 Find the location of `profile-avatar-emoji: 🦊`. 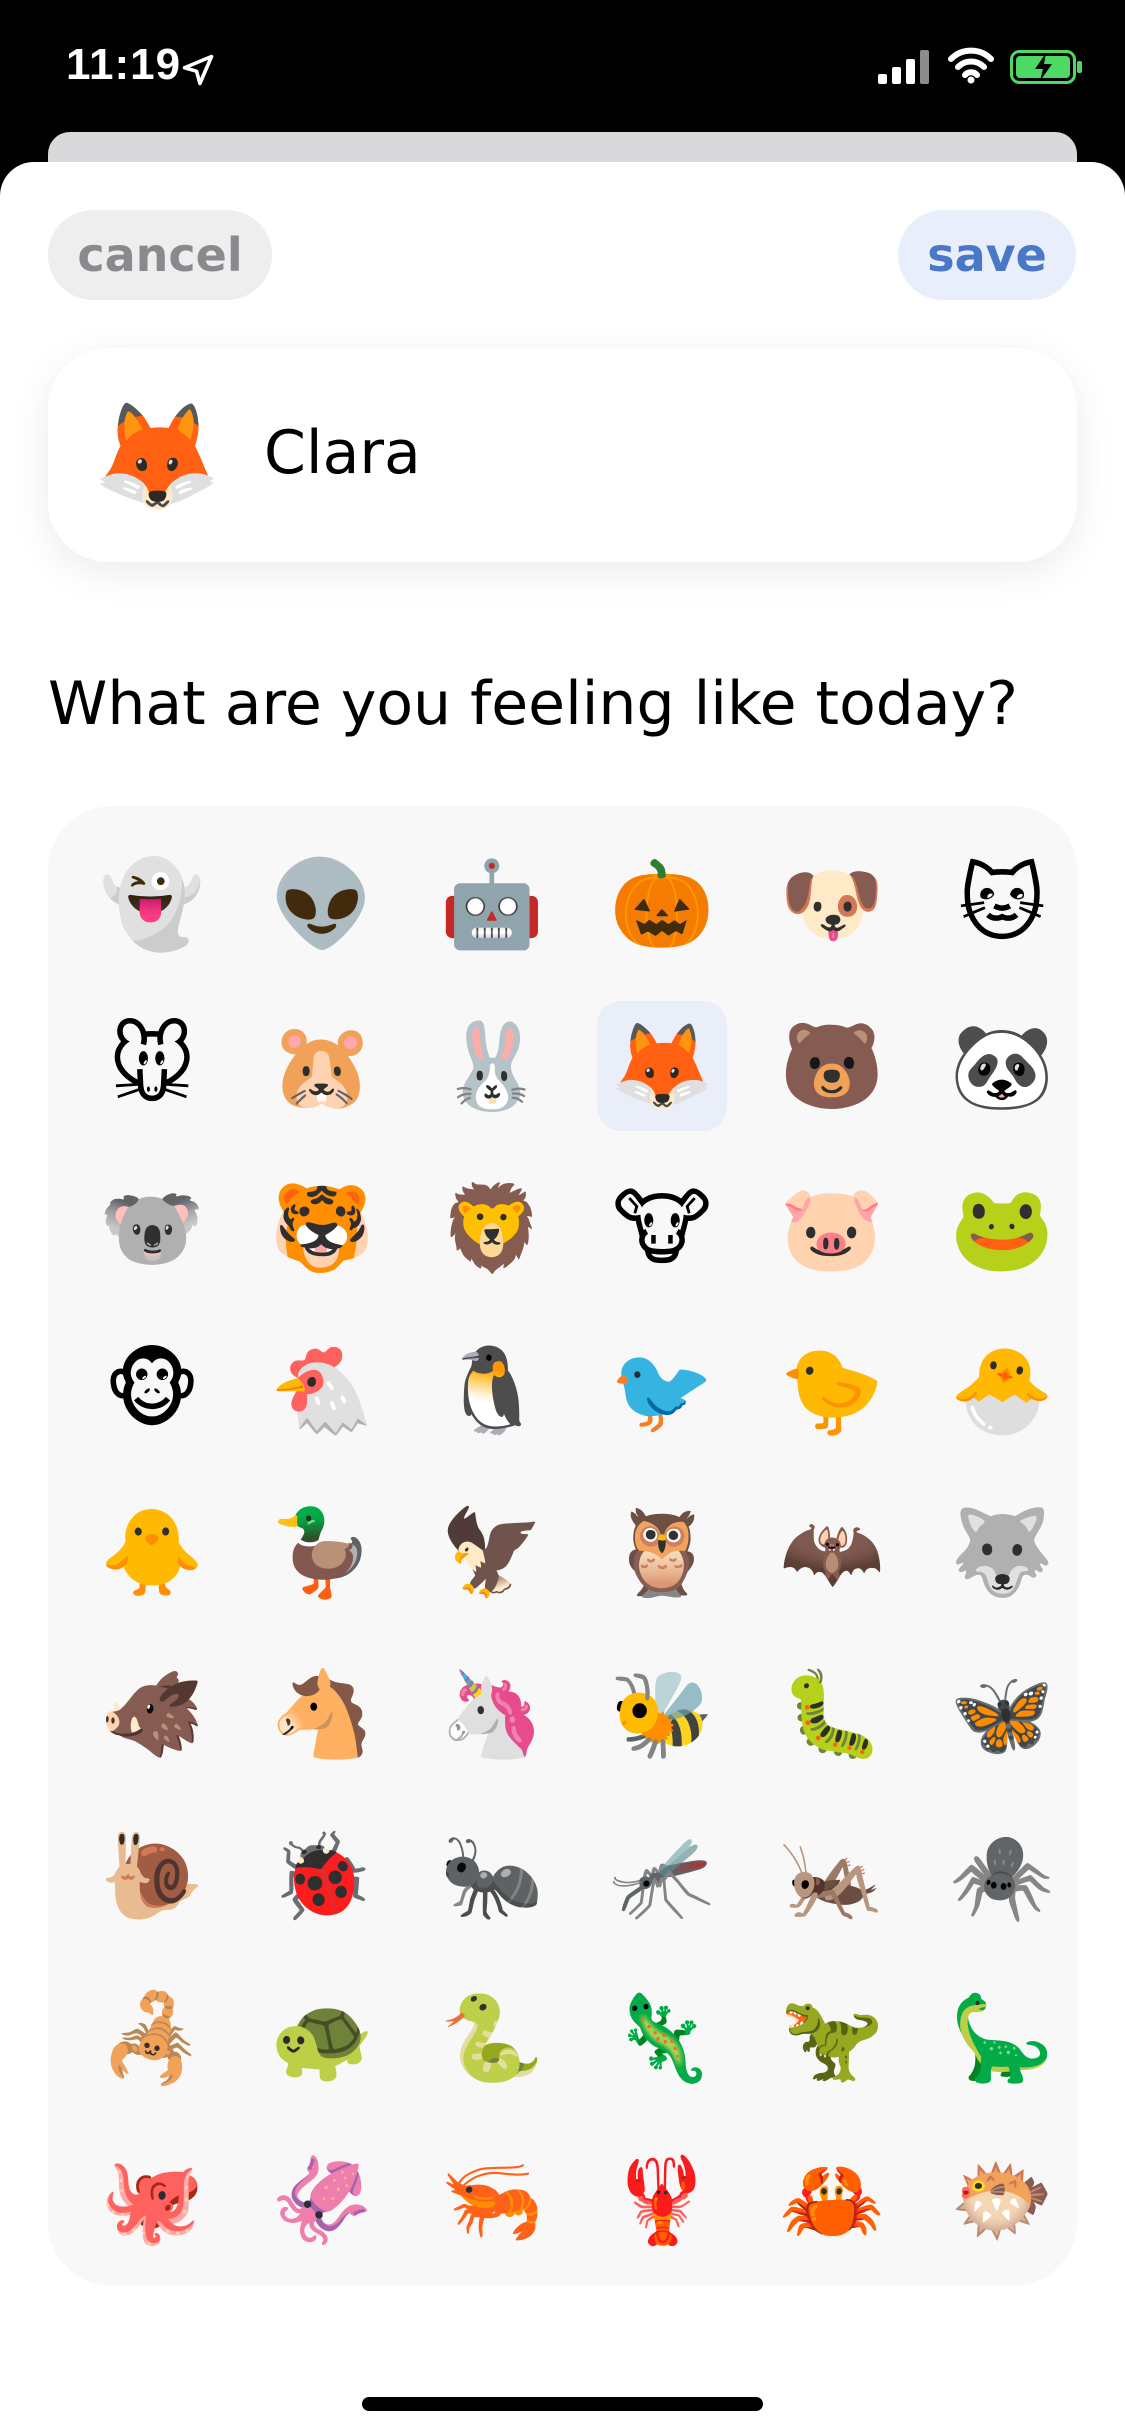

profile-avatar-emoji: 🦊 is located at coordinates (157, 456).